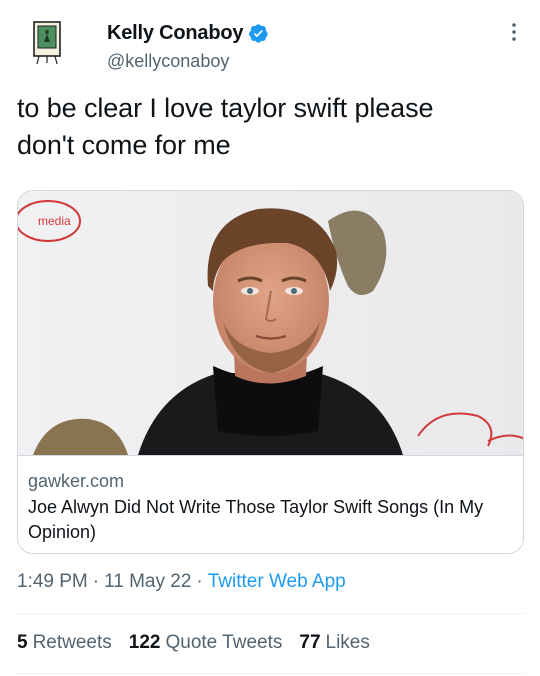  I want to click on book-doodle-avatar-icon, so click(47, 42).